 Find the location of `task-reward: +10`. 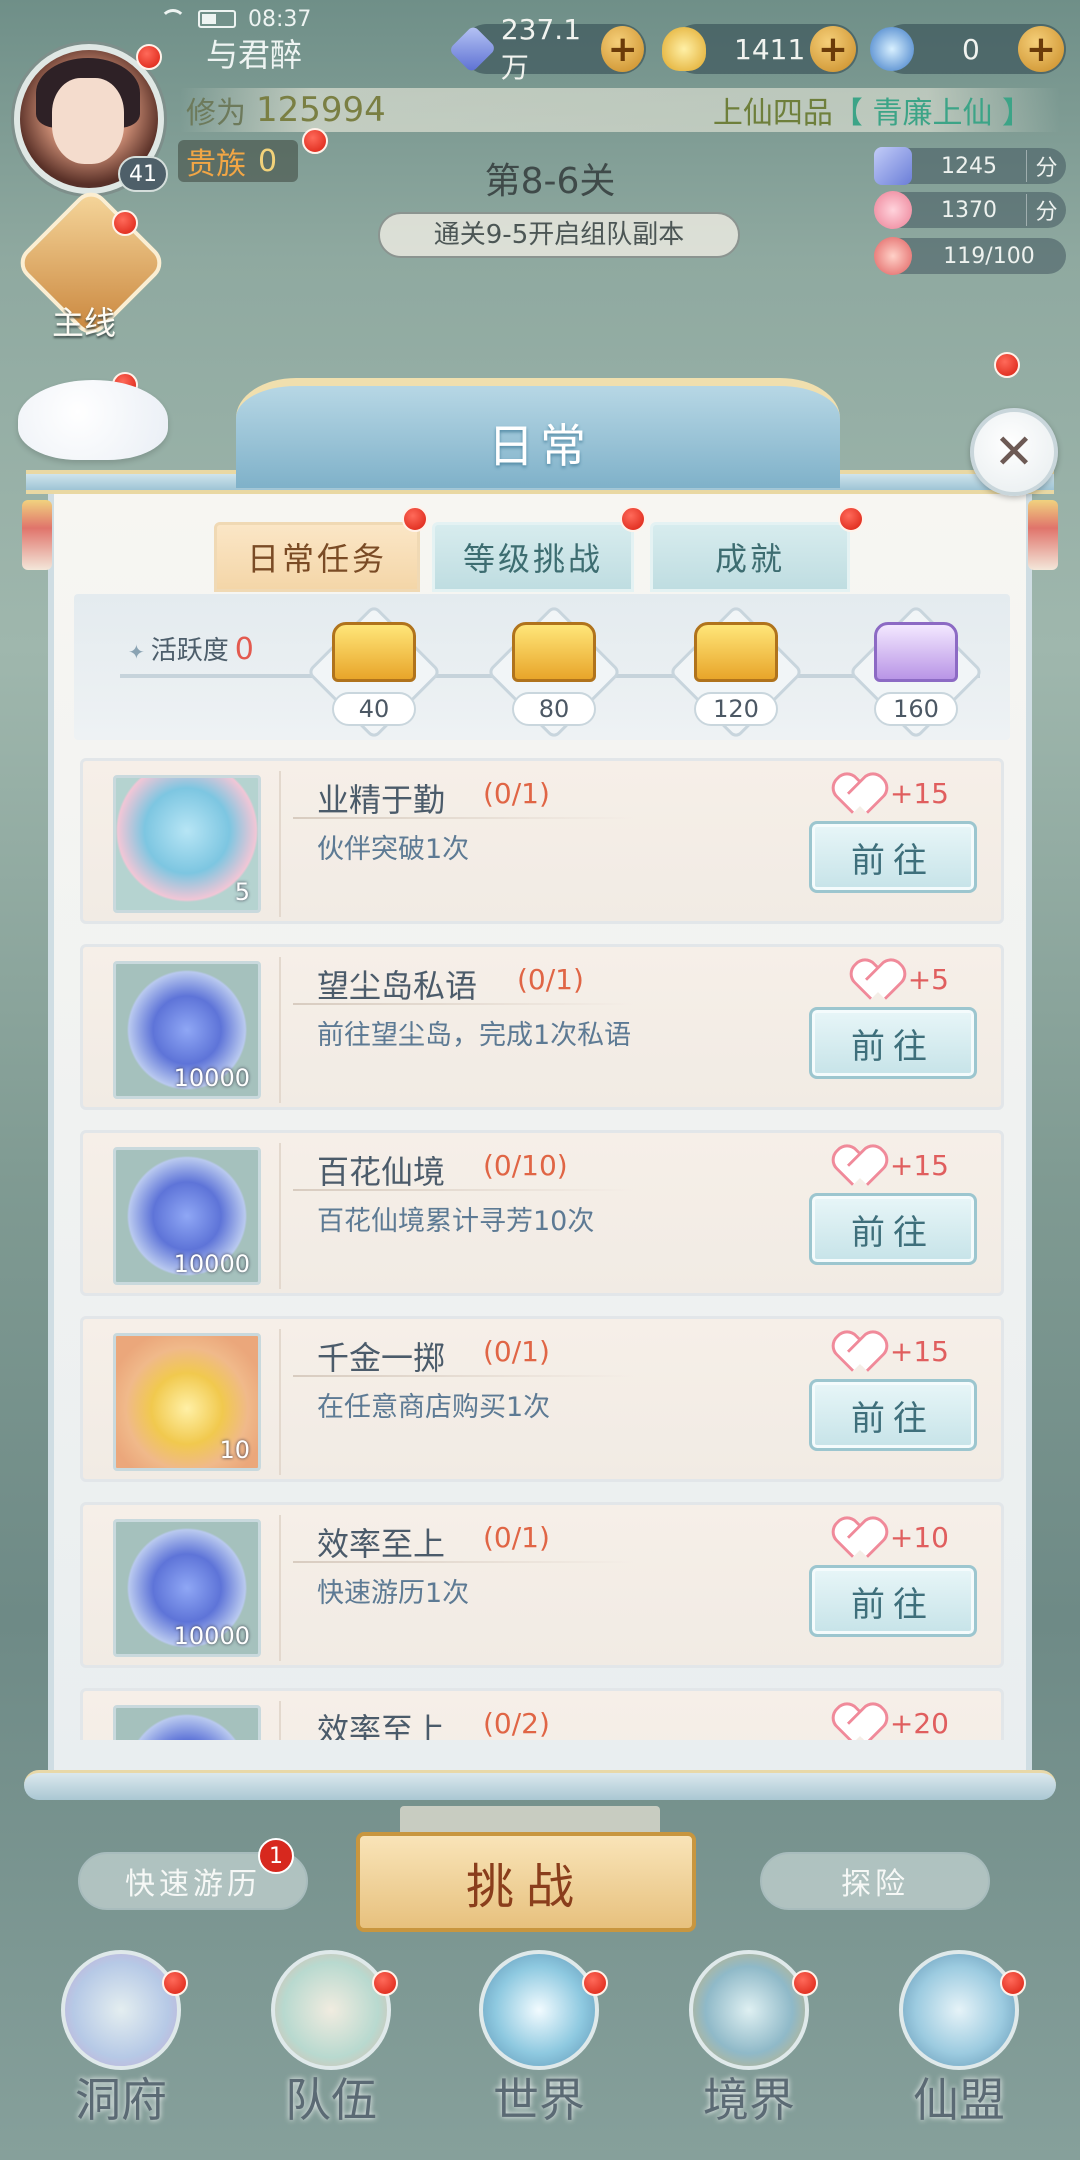

task-reward: +10 is located at coordinates (893, 1537).